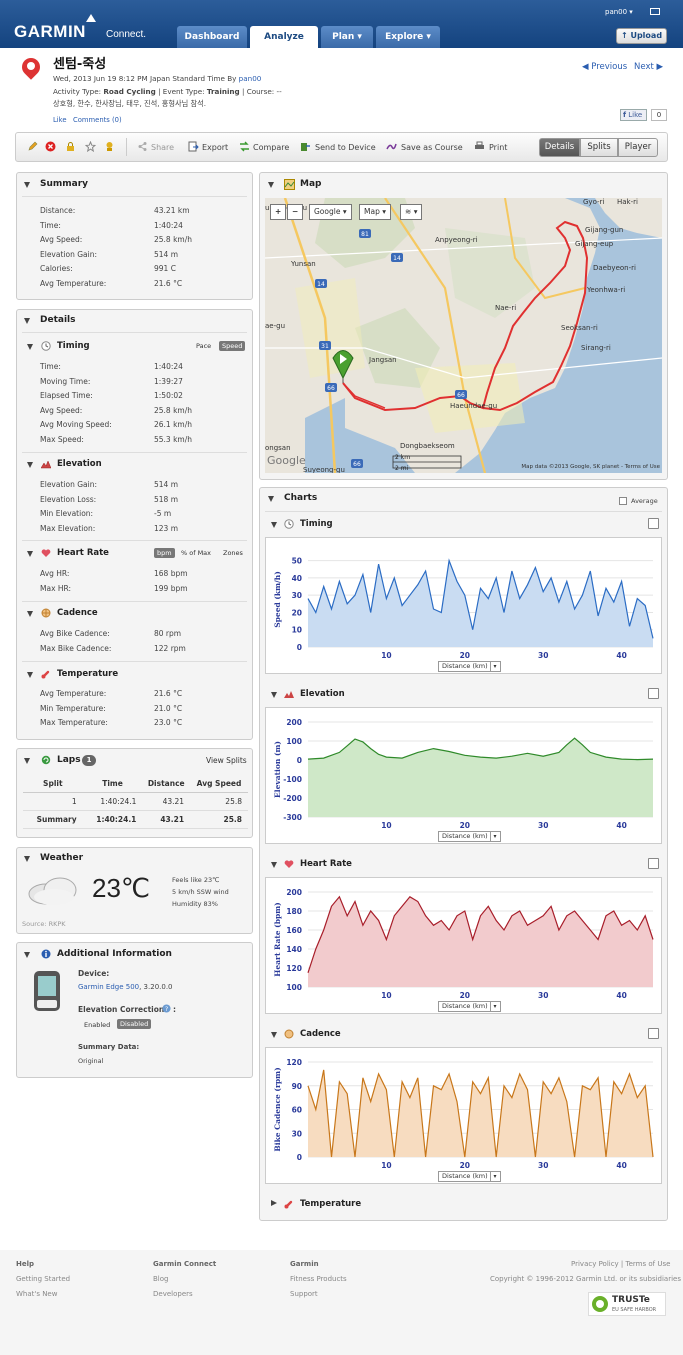 This screenshot has width=683, height=1355. Describe the element at coordinates (463, 605) in the screenshot. I see `charts-timing-chart: 0 10 20 30 40 50 10 20 30 40 Speed (km/h)` at that location.